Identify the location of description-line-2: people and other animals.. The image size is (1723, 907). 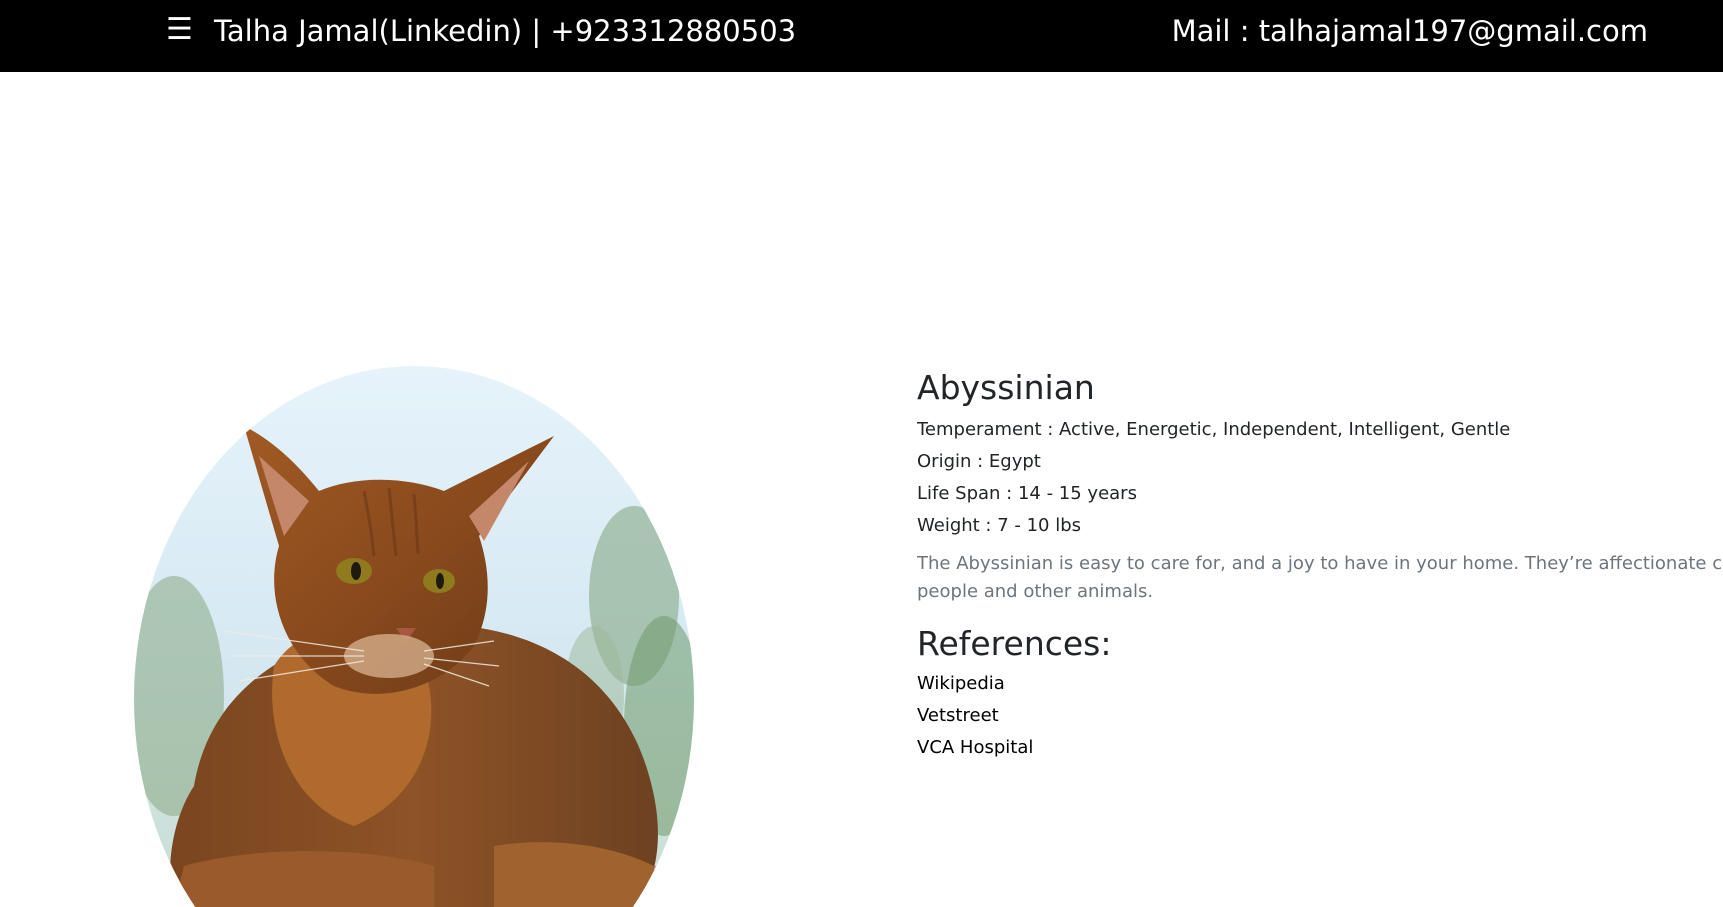
(1035, 591).